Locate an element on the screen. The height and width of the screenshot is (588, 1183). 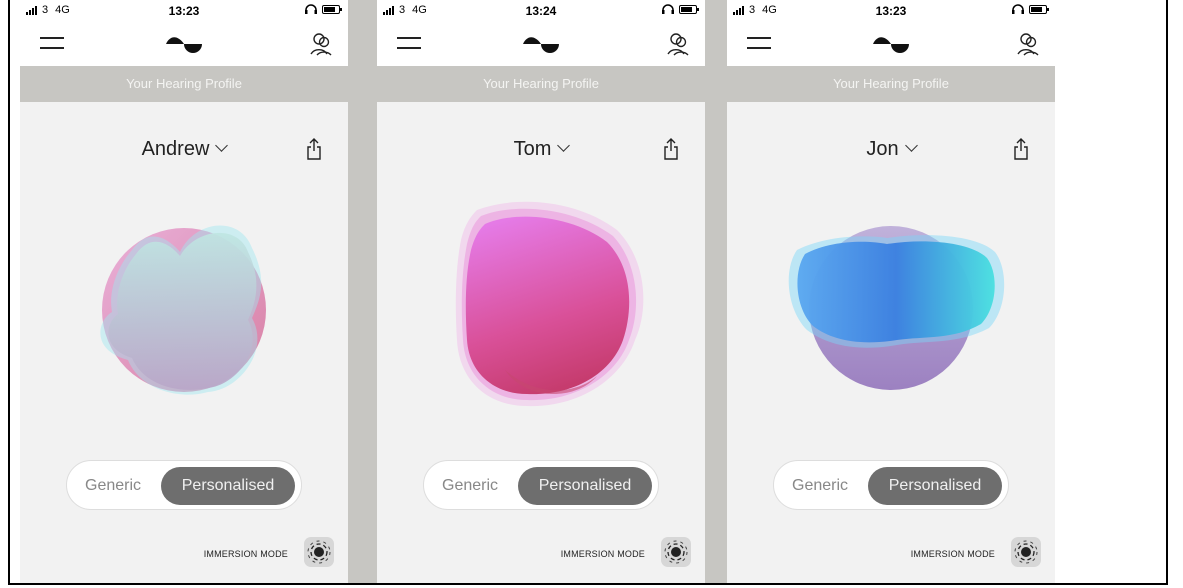
profile-selector: Andrew is located at coordinates (184, 149).